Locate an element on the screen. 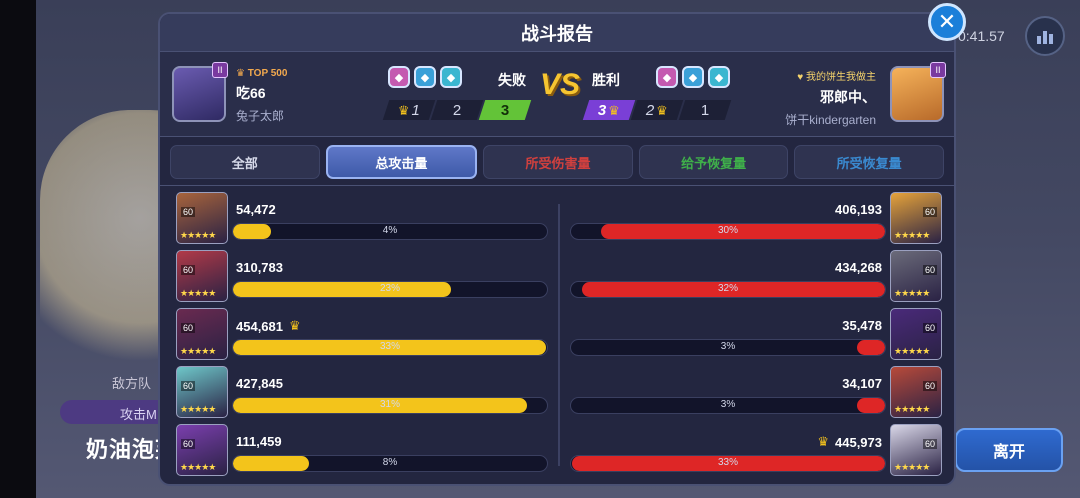  stat-row: 60 ★★★★★ 35,478 3% is located at coordinates (755, 334).